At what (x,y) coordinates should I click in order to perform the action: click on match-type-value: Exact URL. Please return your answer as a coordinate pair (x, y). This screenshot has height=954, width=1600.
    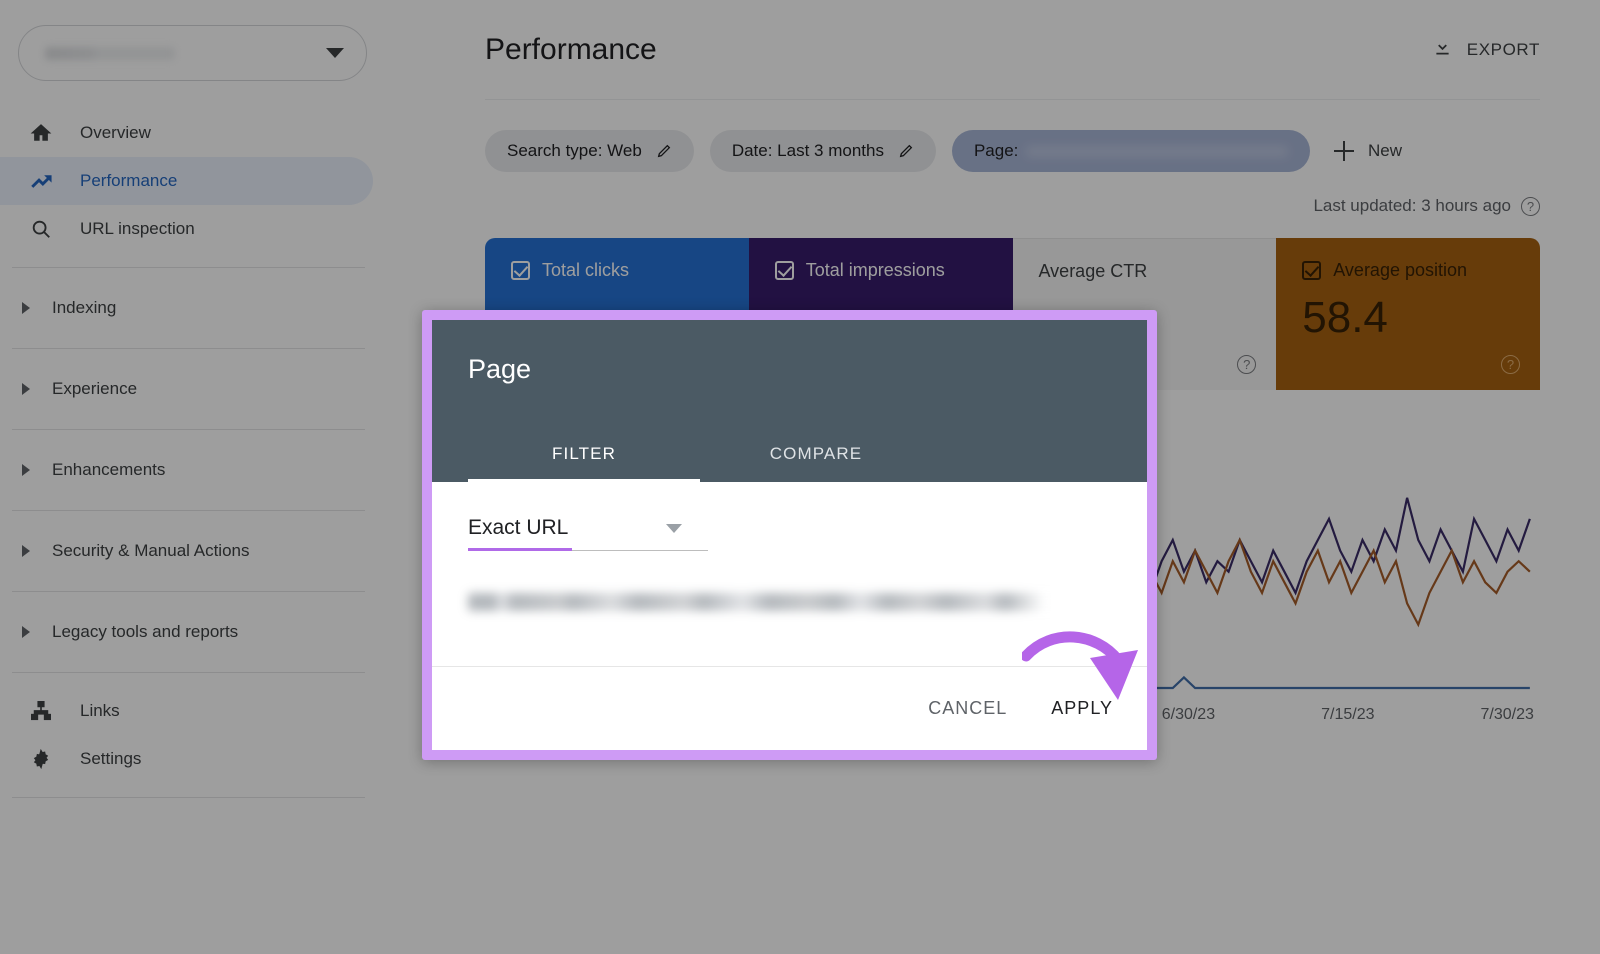
    Looking at the image, I should click on (518, 527).